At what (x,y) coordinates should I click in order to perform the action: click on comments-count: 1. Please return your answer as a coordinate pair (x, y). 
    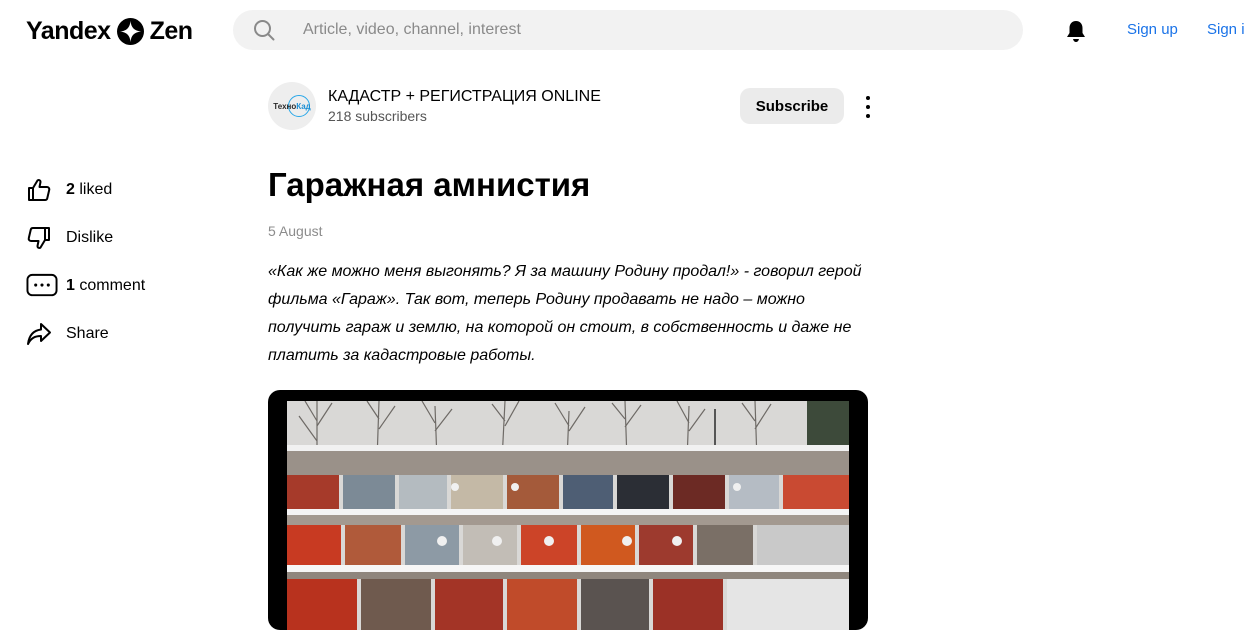
    Looking at the image, I should click on (70, 285).